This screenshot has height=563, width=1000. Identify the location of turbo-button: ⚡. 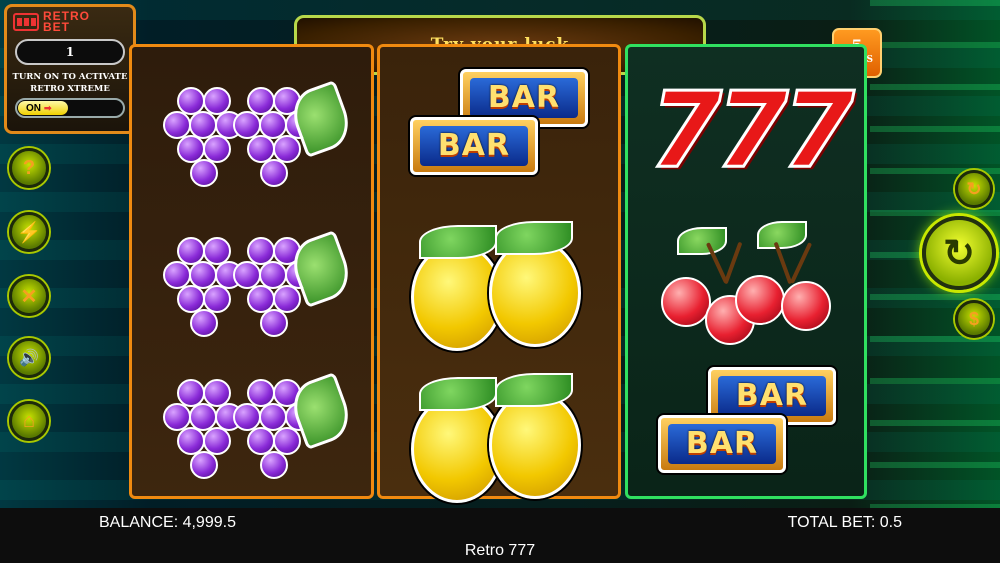
(29, 232).